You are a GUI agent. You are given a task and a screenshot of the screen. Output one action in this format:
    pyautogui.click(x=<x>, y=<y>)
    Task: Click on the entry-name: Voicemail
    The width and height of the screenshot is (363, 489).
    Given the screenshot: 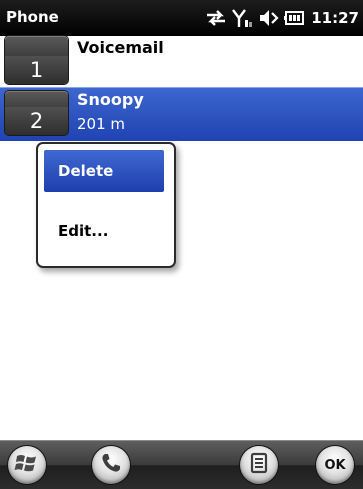 What is the action you would take?
    pyautogui.click(x=120, y=47)
    